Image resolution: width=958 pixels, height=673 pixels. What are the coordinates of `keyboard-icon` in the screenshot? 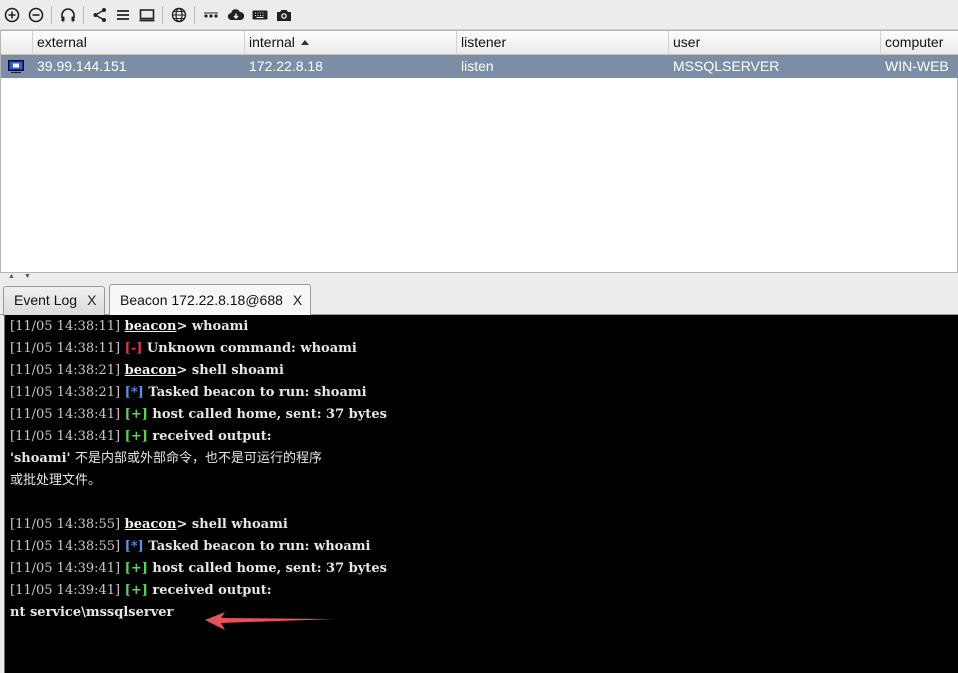 It's located at (260, 15).